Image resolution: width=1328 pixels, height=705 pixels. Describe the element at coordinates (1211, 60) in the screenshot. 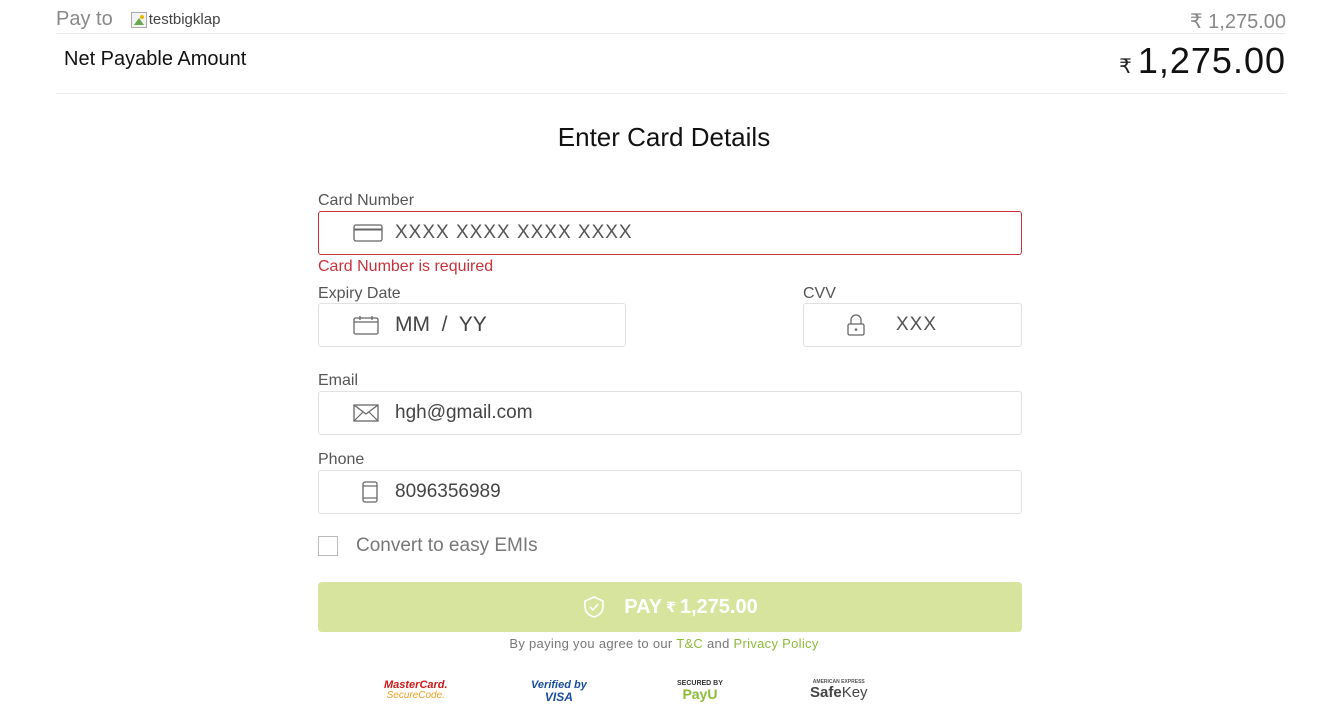

I see `net-payable-value: 1,275.00` at that location.